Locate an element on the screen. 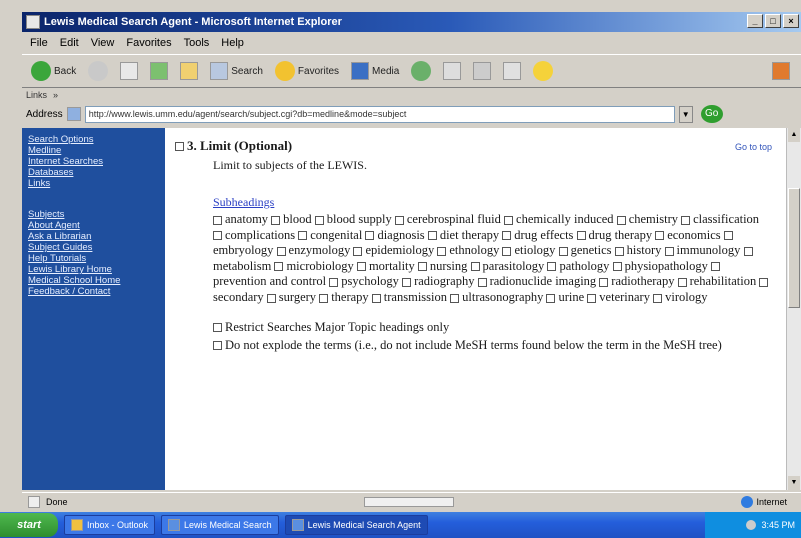  sidebar-item: Links is located at coordinates (93, 183).